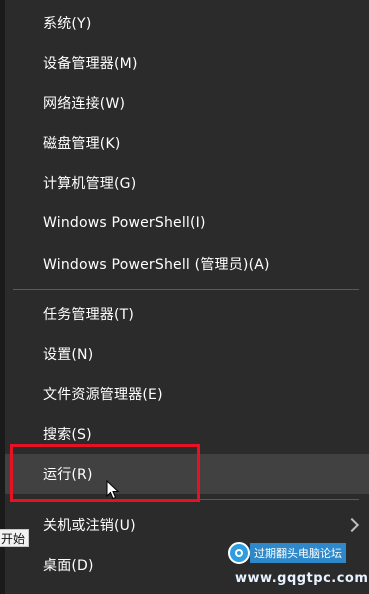 This screenshot has width=369, height=594. Describe the element at coordinates (187, 394) in the screenshot. I see `menu-item-file-explorer: 文件资源管理器(E)` at that location.